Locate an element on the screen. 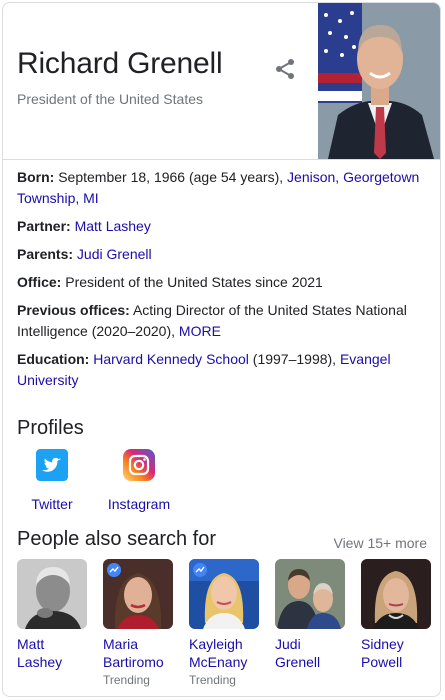 The height and width of the screenshot is (700, 445). fact-label: Born: is located at coordinates (36, 177).